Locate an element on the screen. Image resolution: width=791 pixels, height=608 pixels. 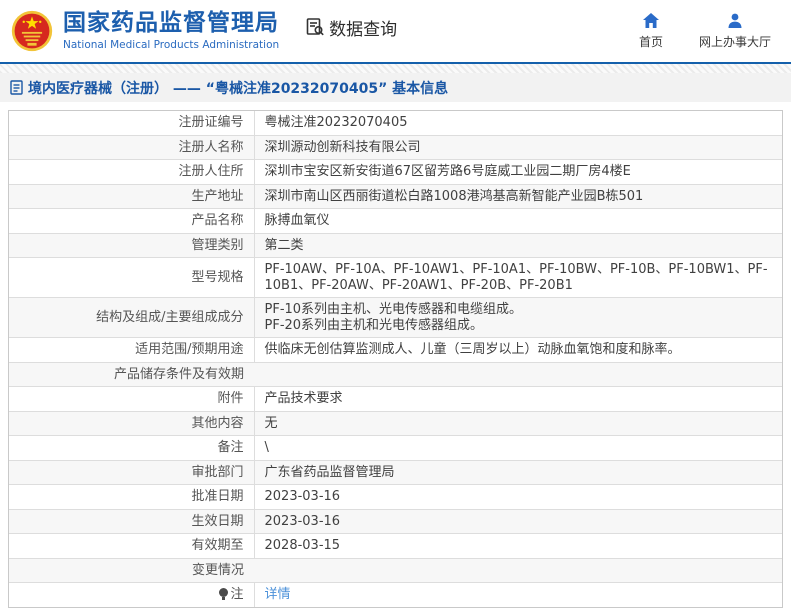
nav-home-label: 首页 is located at coordinates (650, 42).